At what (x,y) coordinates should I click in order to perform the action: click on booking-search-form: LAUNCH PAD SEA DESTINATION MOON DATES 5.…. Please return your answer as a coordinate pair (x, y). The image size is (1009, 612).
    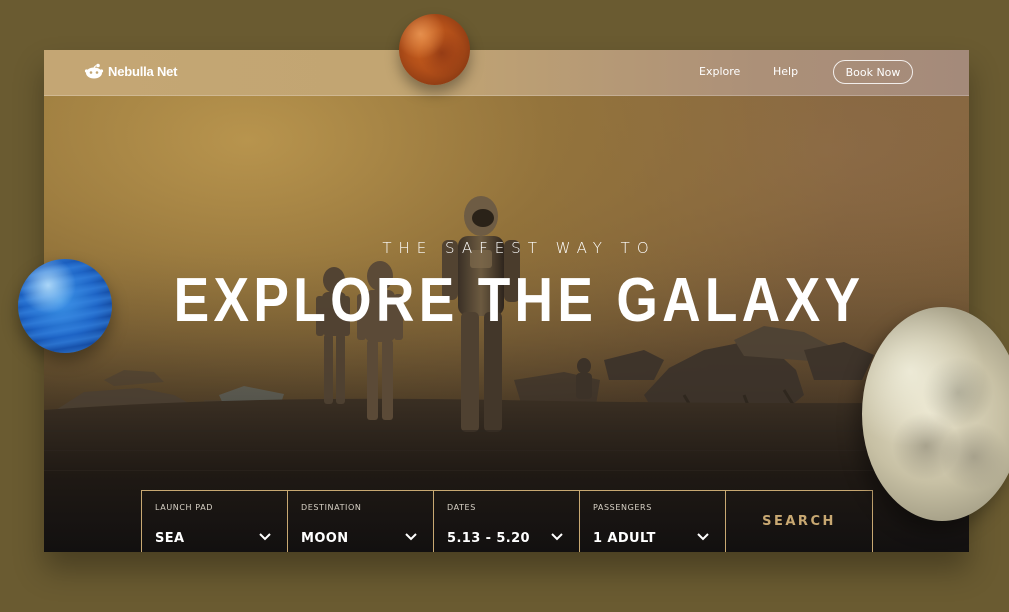
    Looking at the image, I should click on (507, 521).